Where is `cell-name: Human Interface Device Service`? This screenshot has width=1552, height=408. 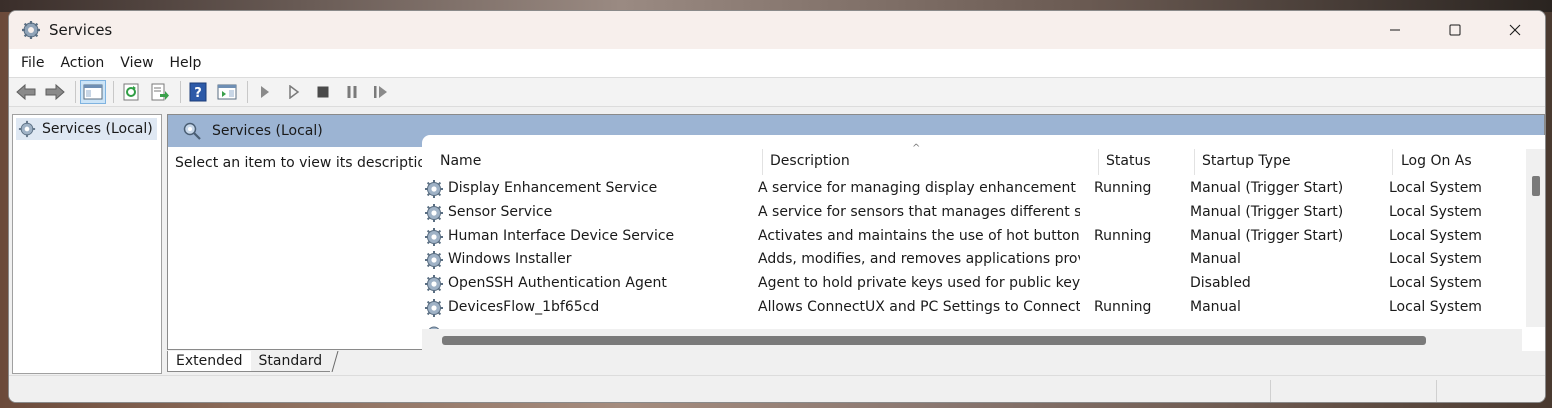
cell-name: Human Interface Device Service is located at coordinates (561, 235).